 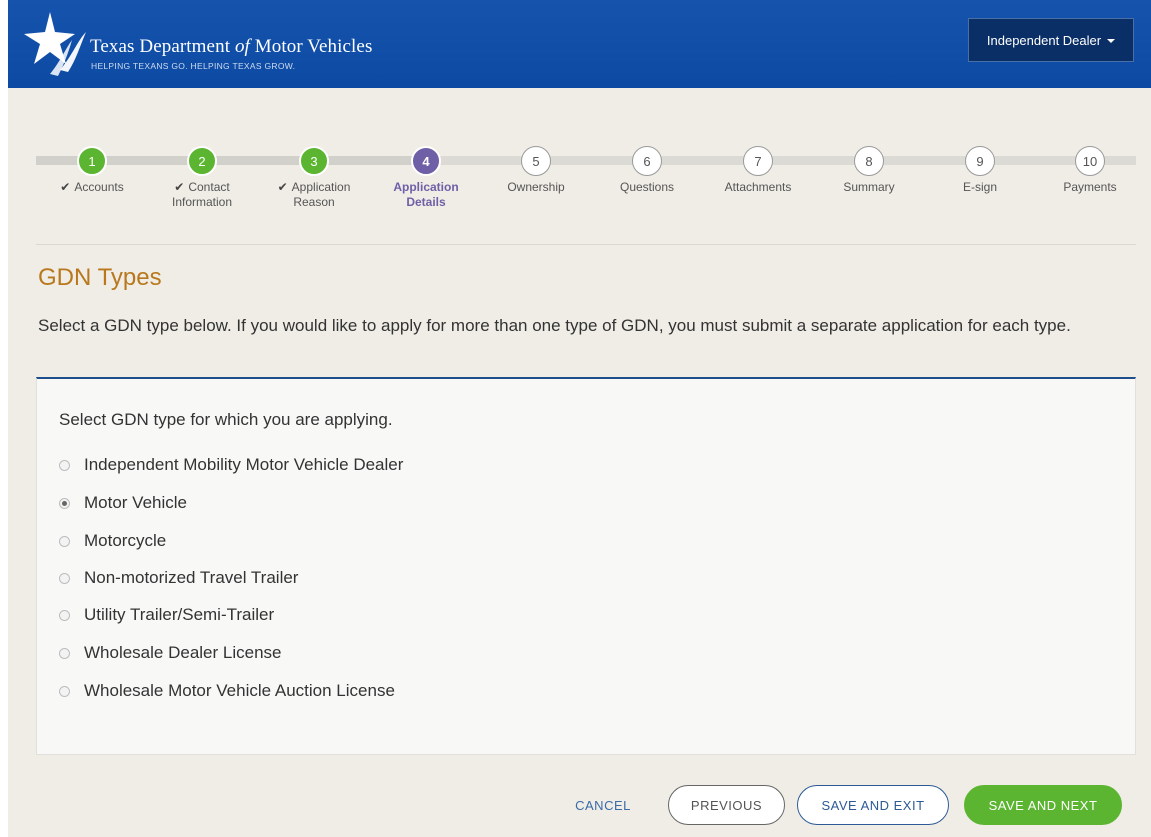 What do you see at coordinates (209, 187) in the screenshot?
I see `step-label-line1: Contact` at bounding box center [209, 187].